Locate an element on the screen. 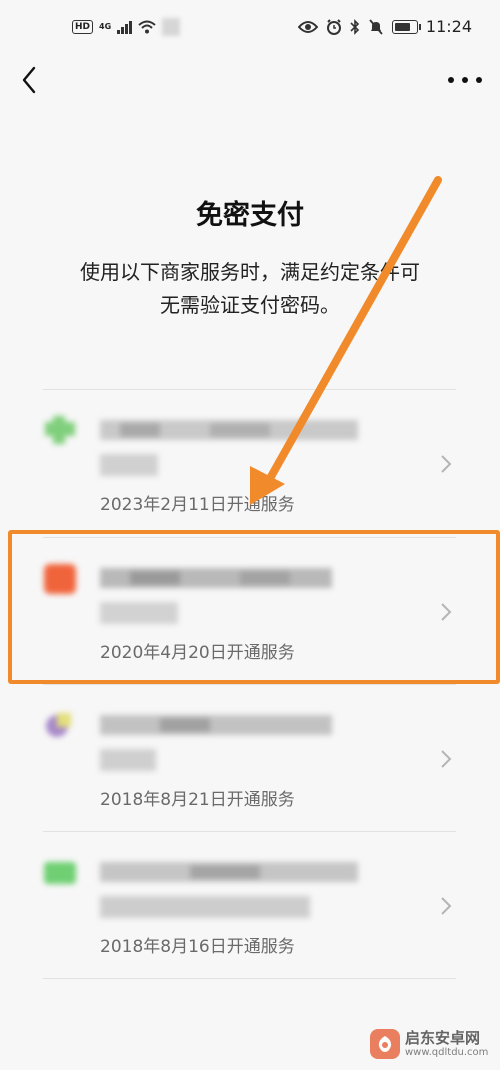  service-item: 2018年8月16日开通服务 is located at coordinates (249, 906).